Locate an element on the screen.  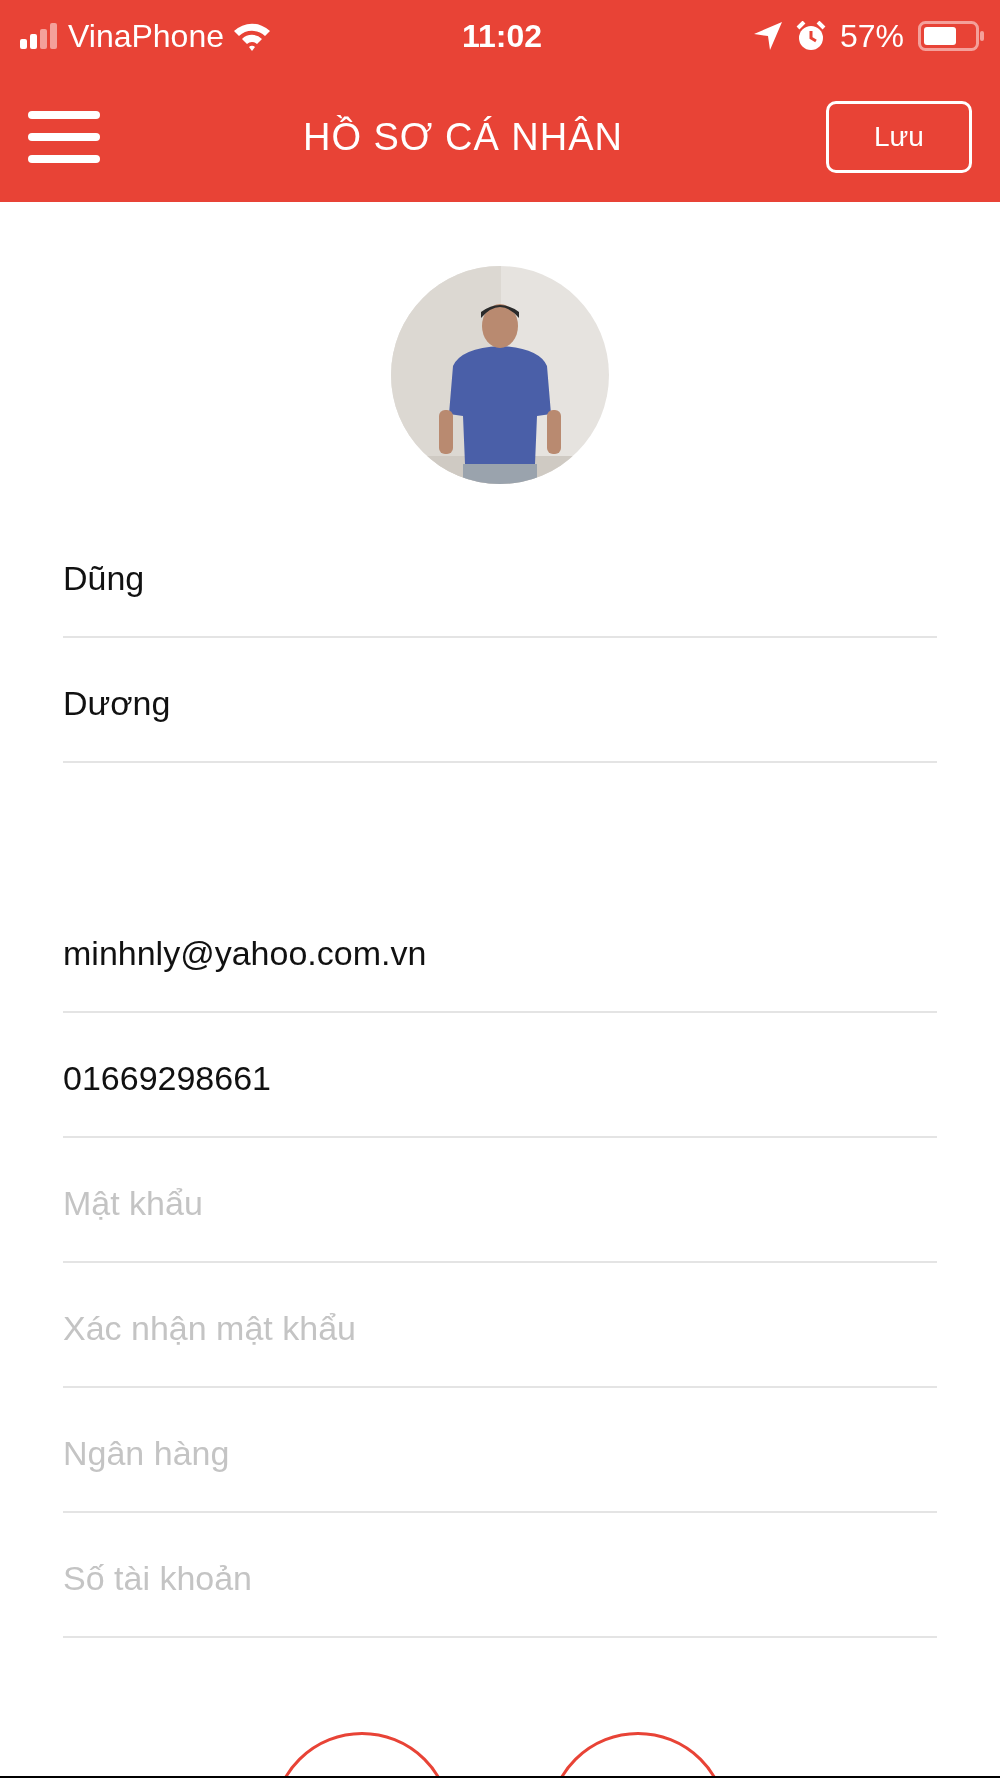
alarm-clock-icon is located at coordinates (810, 36).